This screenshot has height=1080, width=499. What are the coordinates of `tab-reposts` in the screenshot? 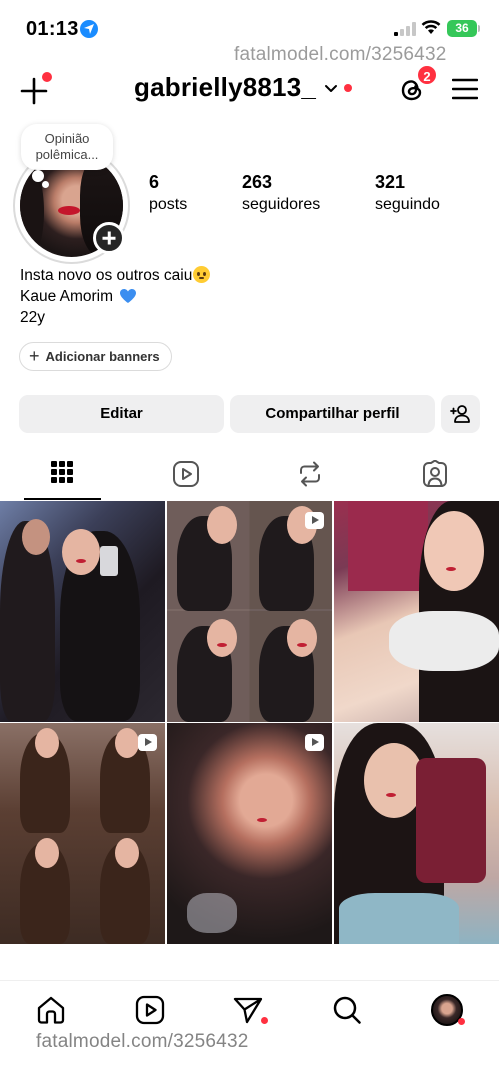 It's located at (310, 476).